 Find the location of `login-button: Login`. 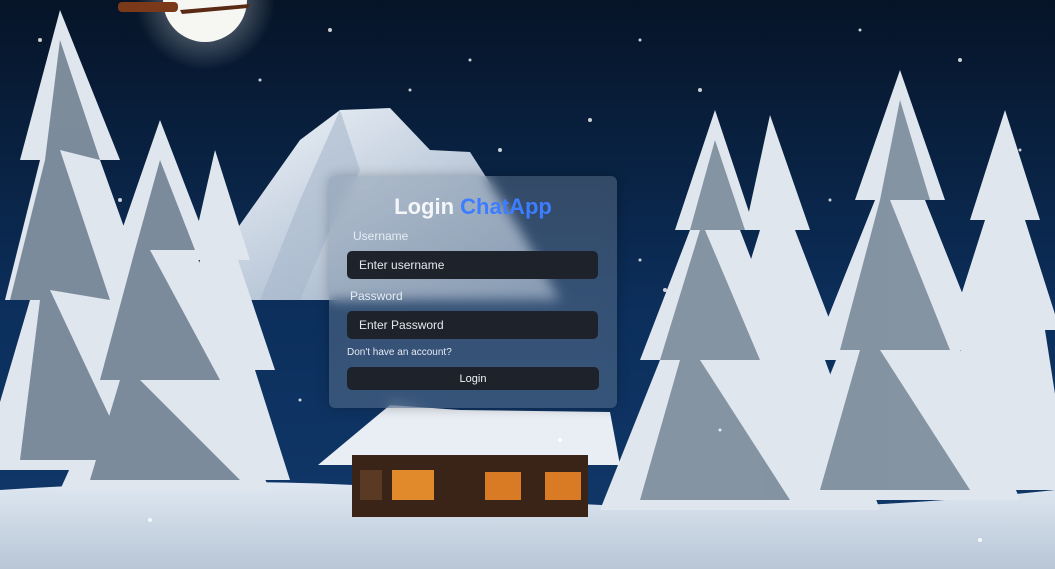

login-button: Login is located at coordinates (473, 378).